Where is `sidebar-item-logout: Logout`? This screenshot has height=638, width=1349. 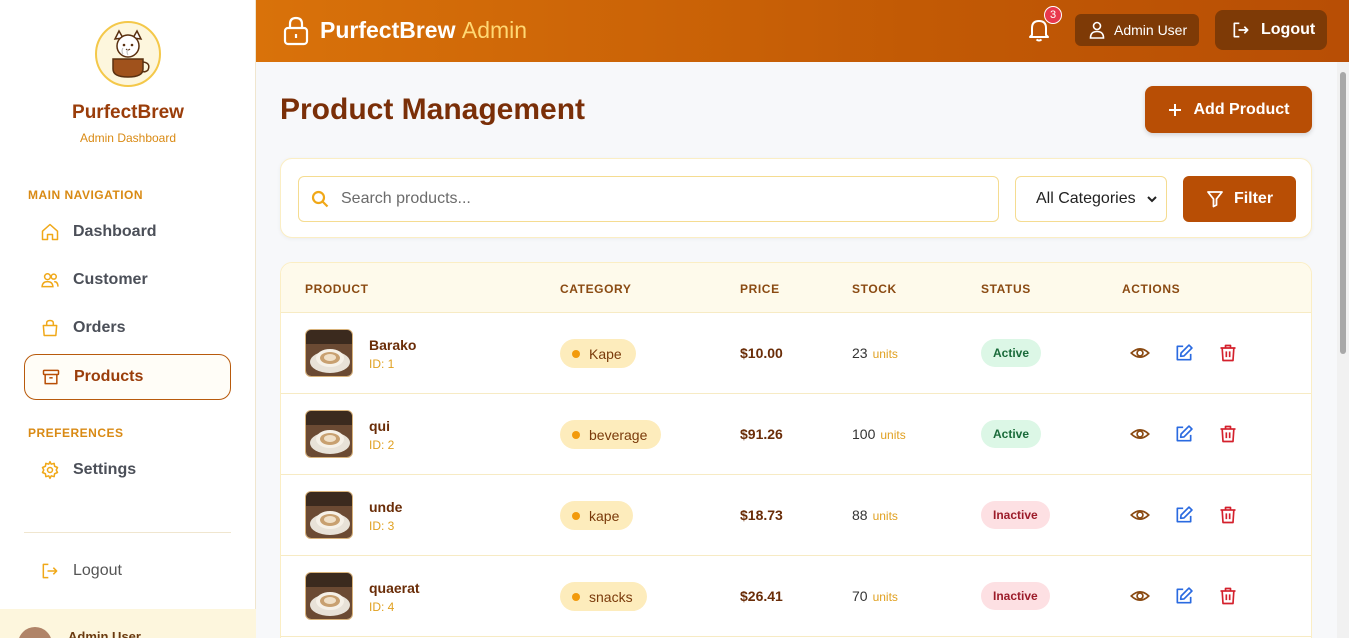
sidebar-item-logout: Logout is located at coordinates (127, 571).